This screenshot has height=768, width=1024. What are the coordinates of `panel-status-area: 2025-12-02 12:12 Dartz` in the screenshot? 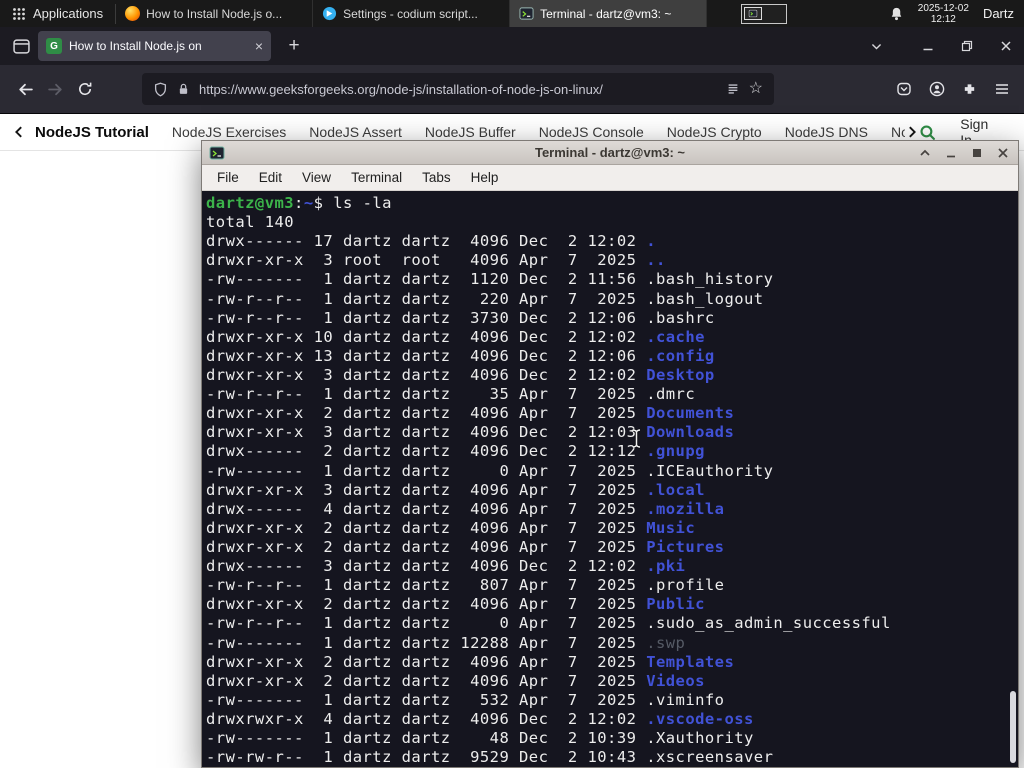 It's located at (956, 14).